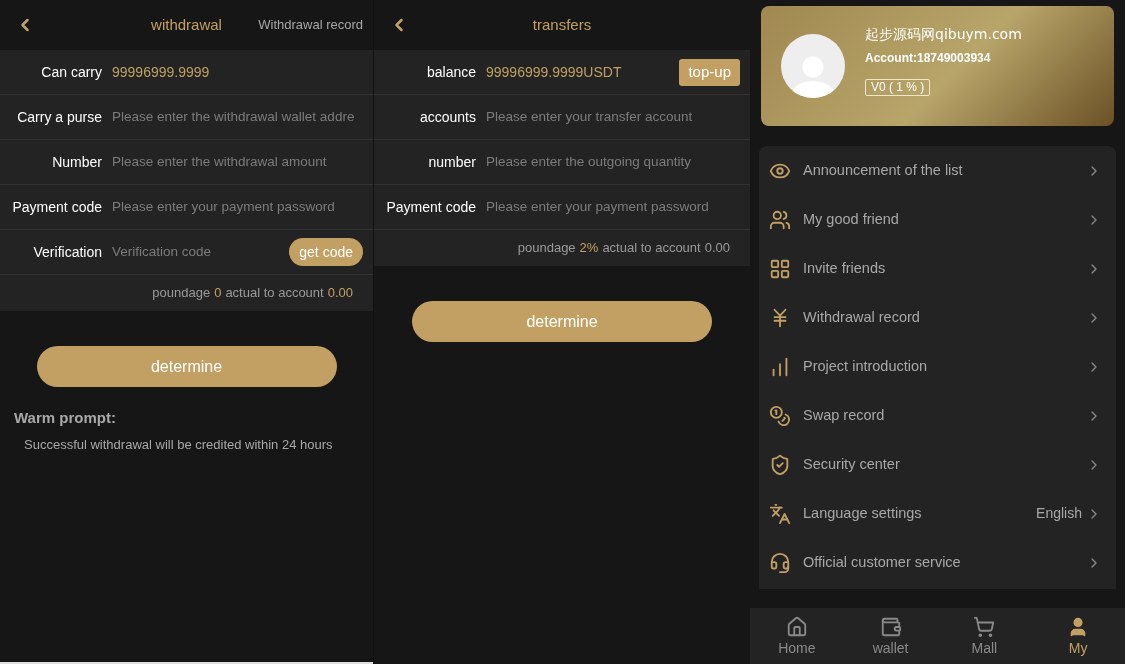  What do you see at coordinates (340, 293) in the screenshot?
I see `fee-amount: 0.00` at bounding box center [340, 293].